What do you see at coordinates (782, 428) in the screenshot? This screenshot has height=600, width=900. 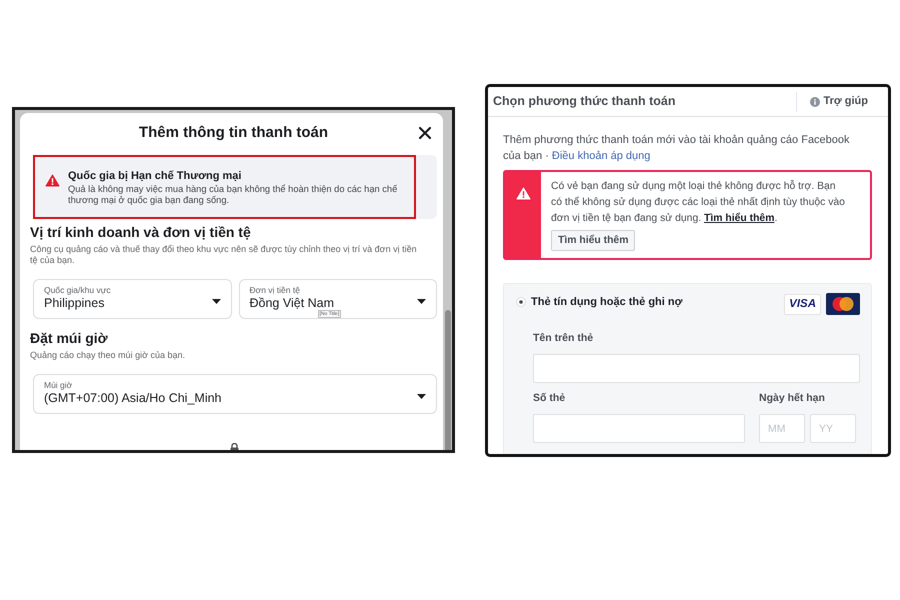 I see `input-field: MM` at bounding box center [782, 428].